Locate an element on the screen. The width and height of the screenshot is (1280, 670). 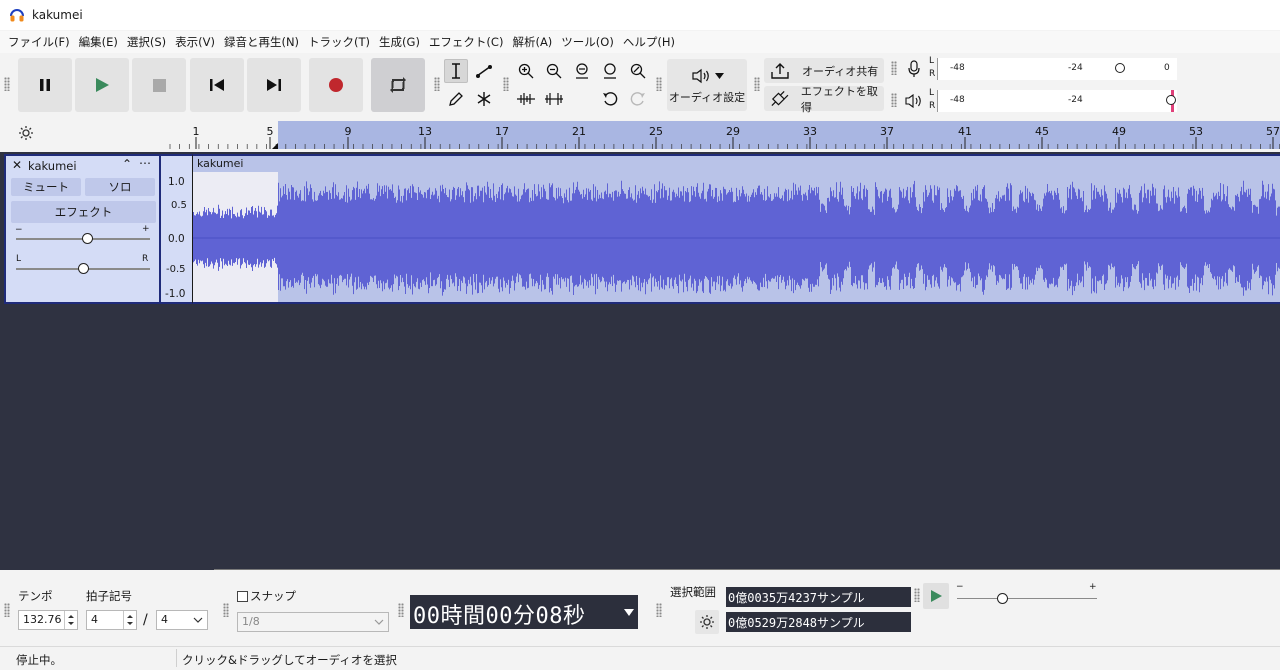
fit-selection-button is located at coordinates (582, 71).